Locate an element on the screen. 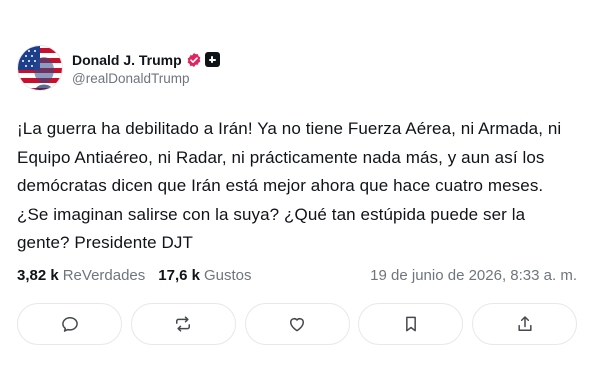 The height and width of the screenshot is (373, 591). bookmark-icon is located at coordinates (410, 324).